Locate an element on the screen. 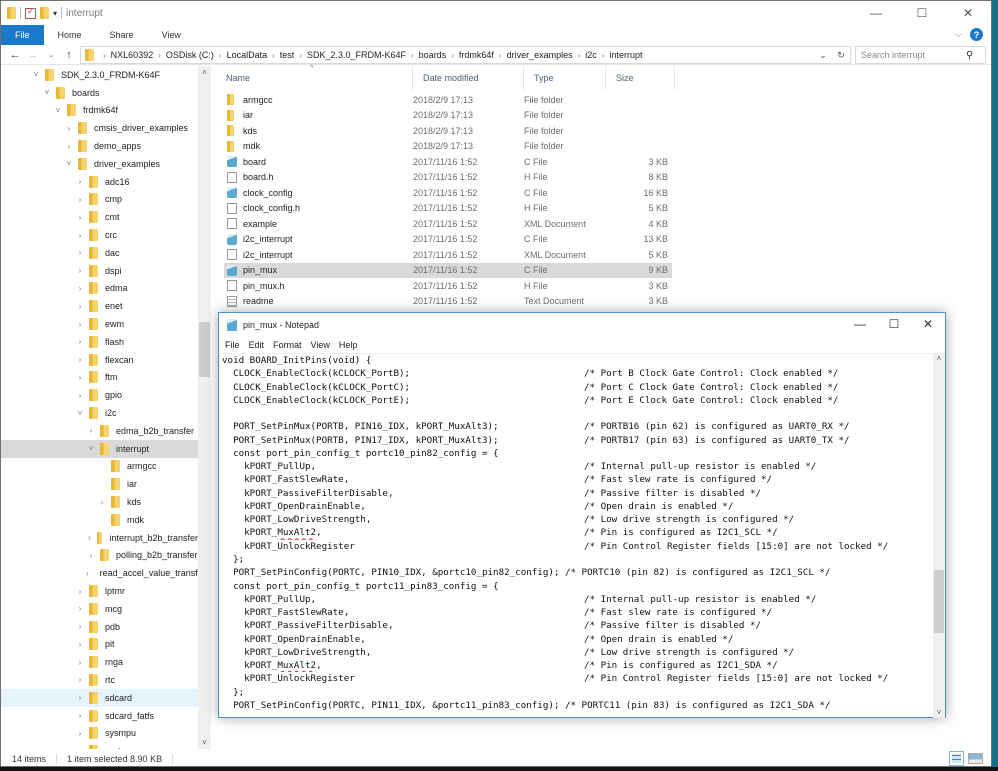 This screenshot has height=771, width=998. column-header-size: Size is located at coordinates (640, 78).